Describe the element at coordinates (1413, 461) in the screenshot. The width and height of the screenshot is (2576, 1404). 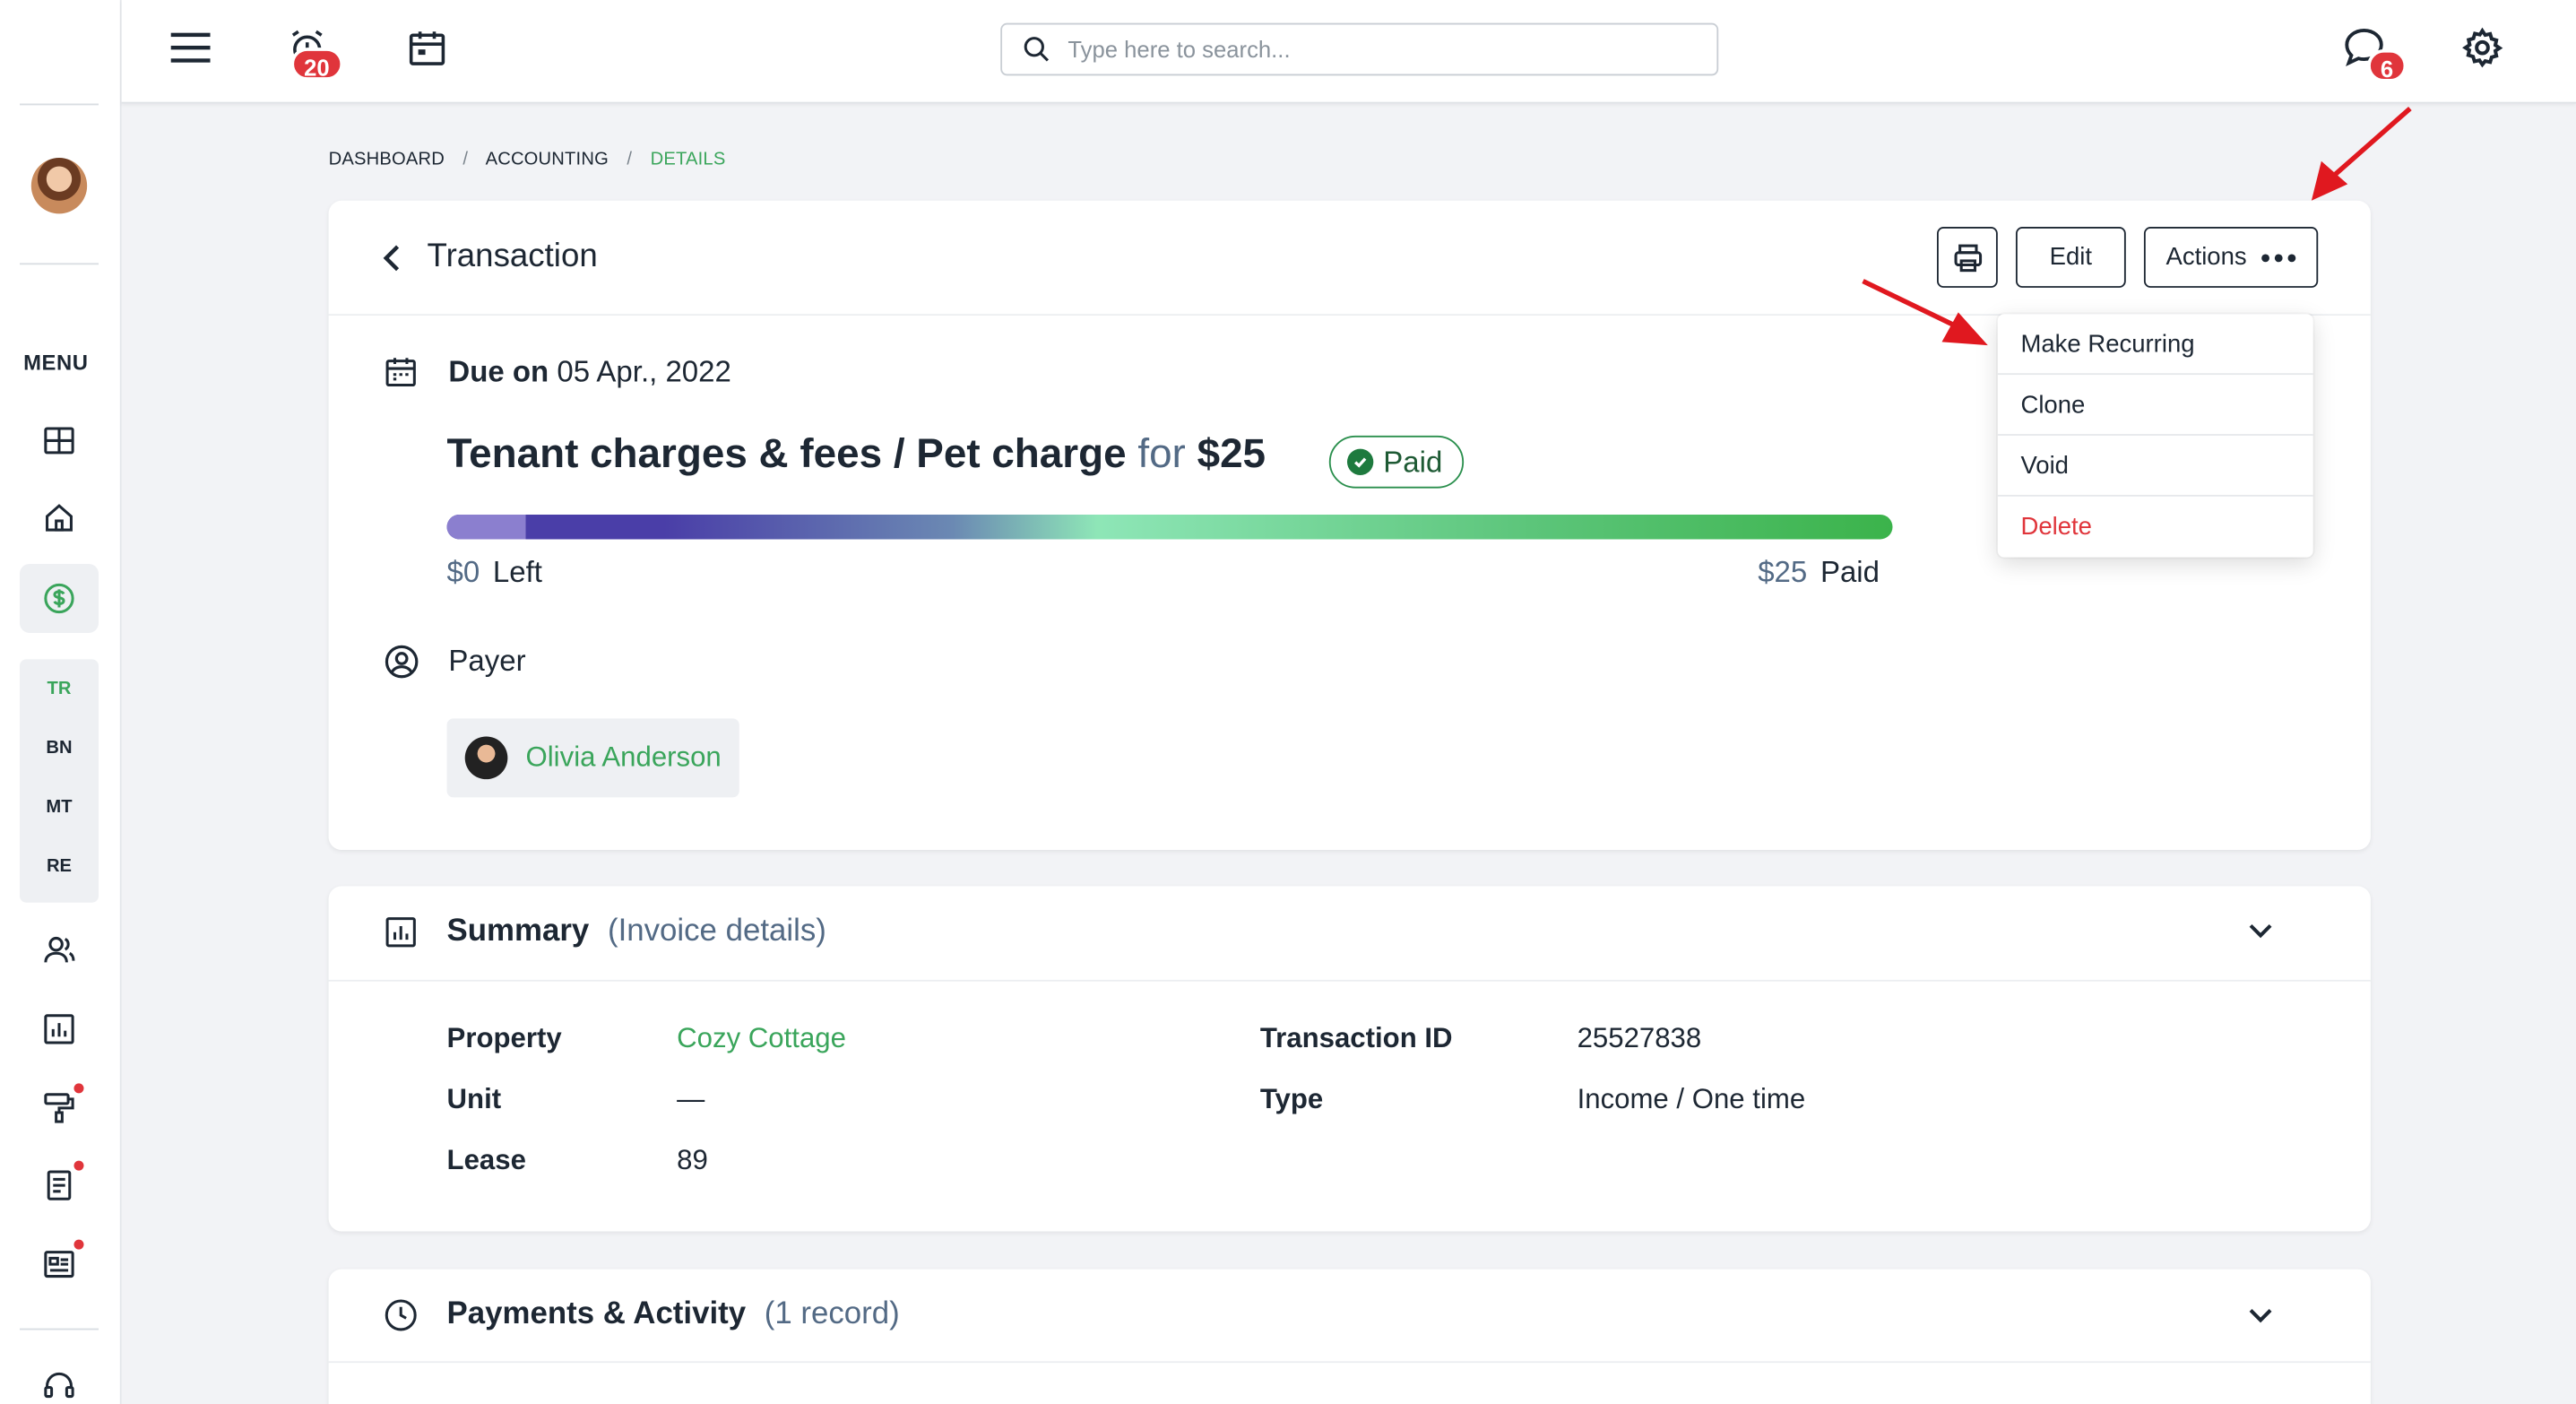
I see `status-label: Paid` at that location.